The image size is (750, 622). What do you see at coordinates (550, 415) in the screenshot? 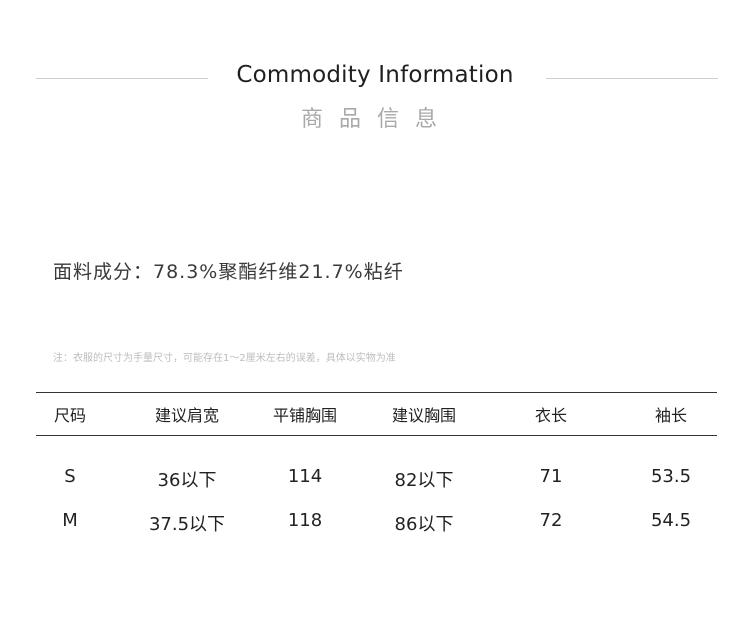
I see `column-header-length: 衣长` at bounding box center [550, 415].